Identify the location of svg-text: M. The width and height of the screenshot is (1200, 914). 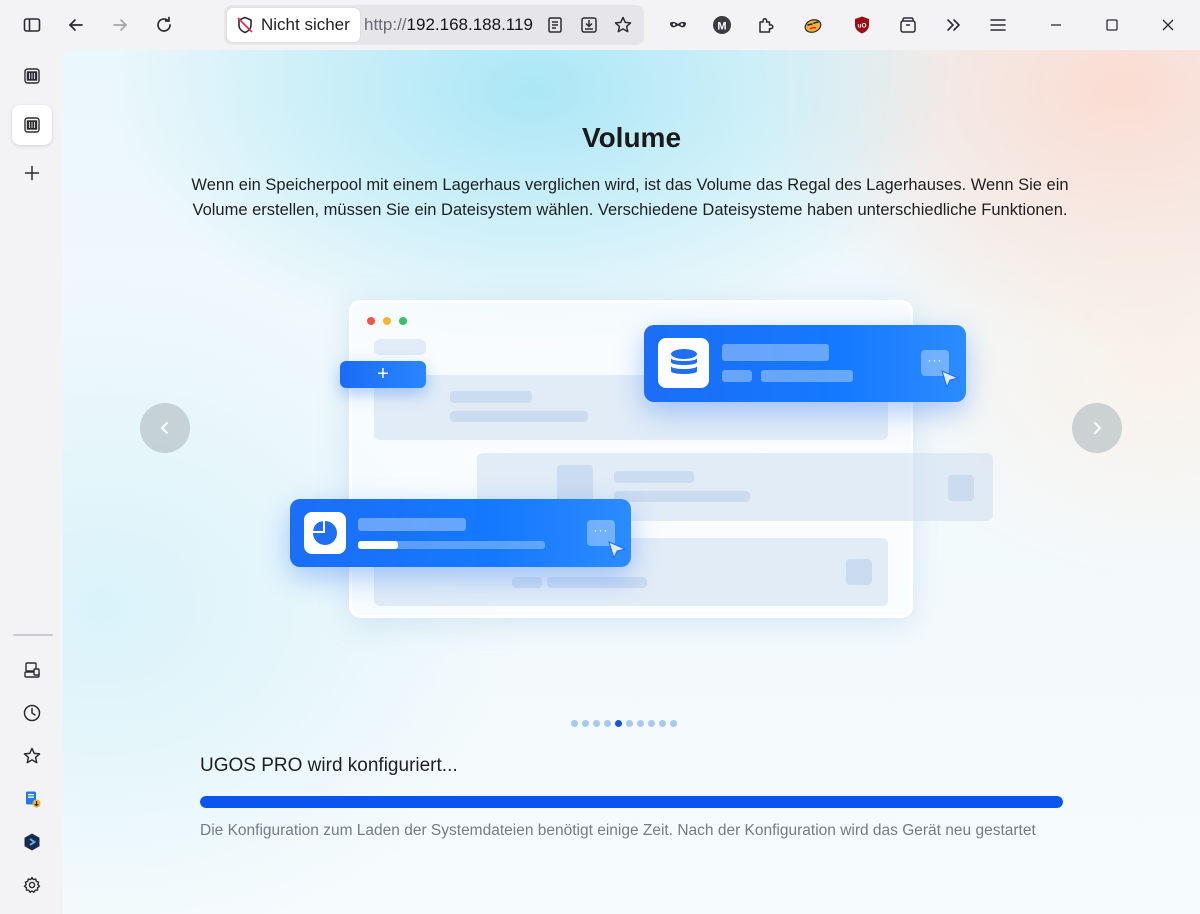
(721, 26).